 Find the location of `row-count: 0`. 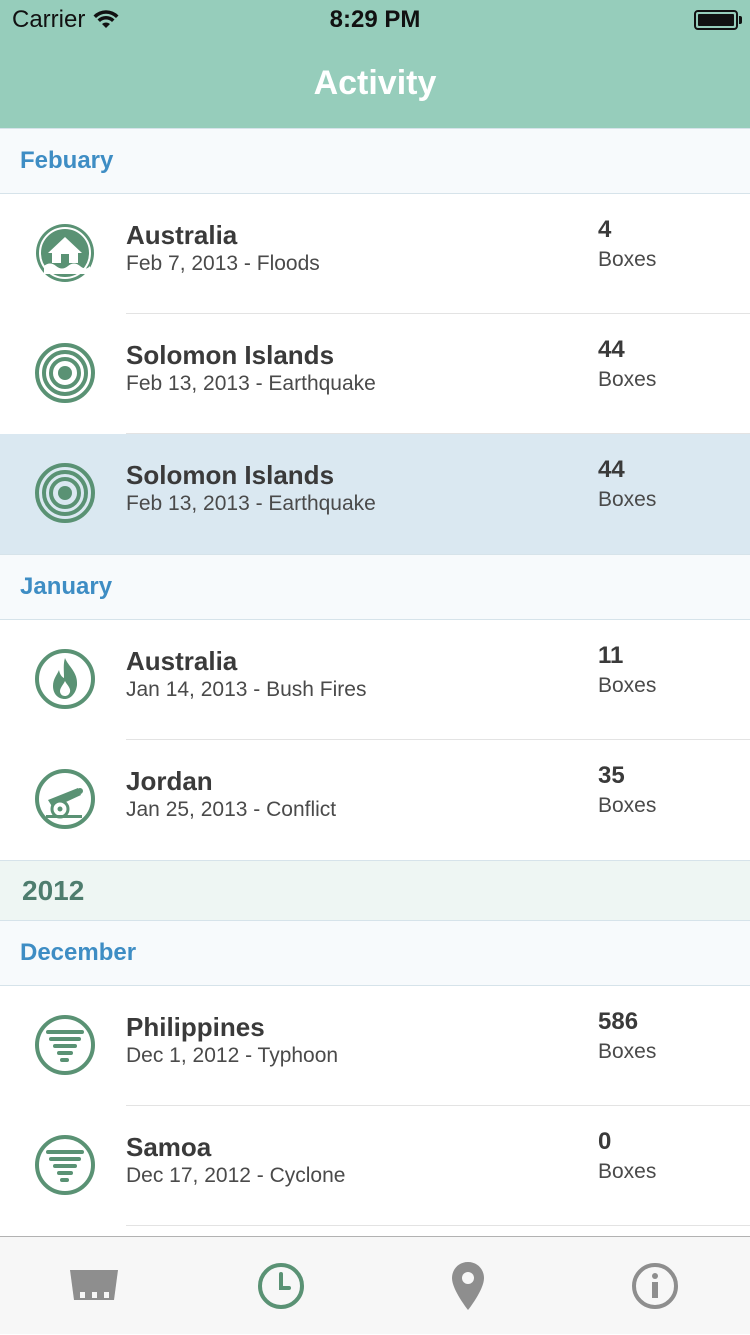

row-count: 0 is located at coordinates (605, 1141).